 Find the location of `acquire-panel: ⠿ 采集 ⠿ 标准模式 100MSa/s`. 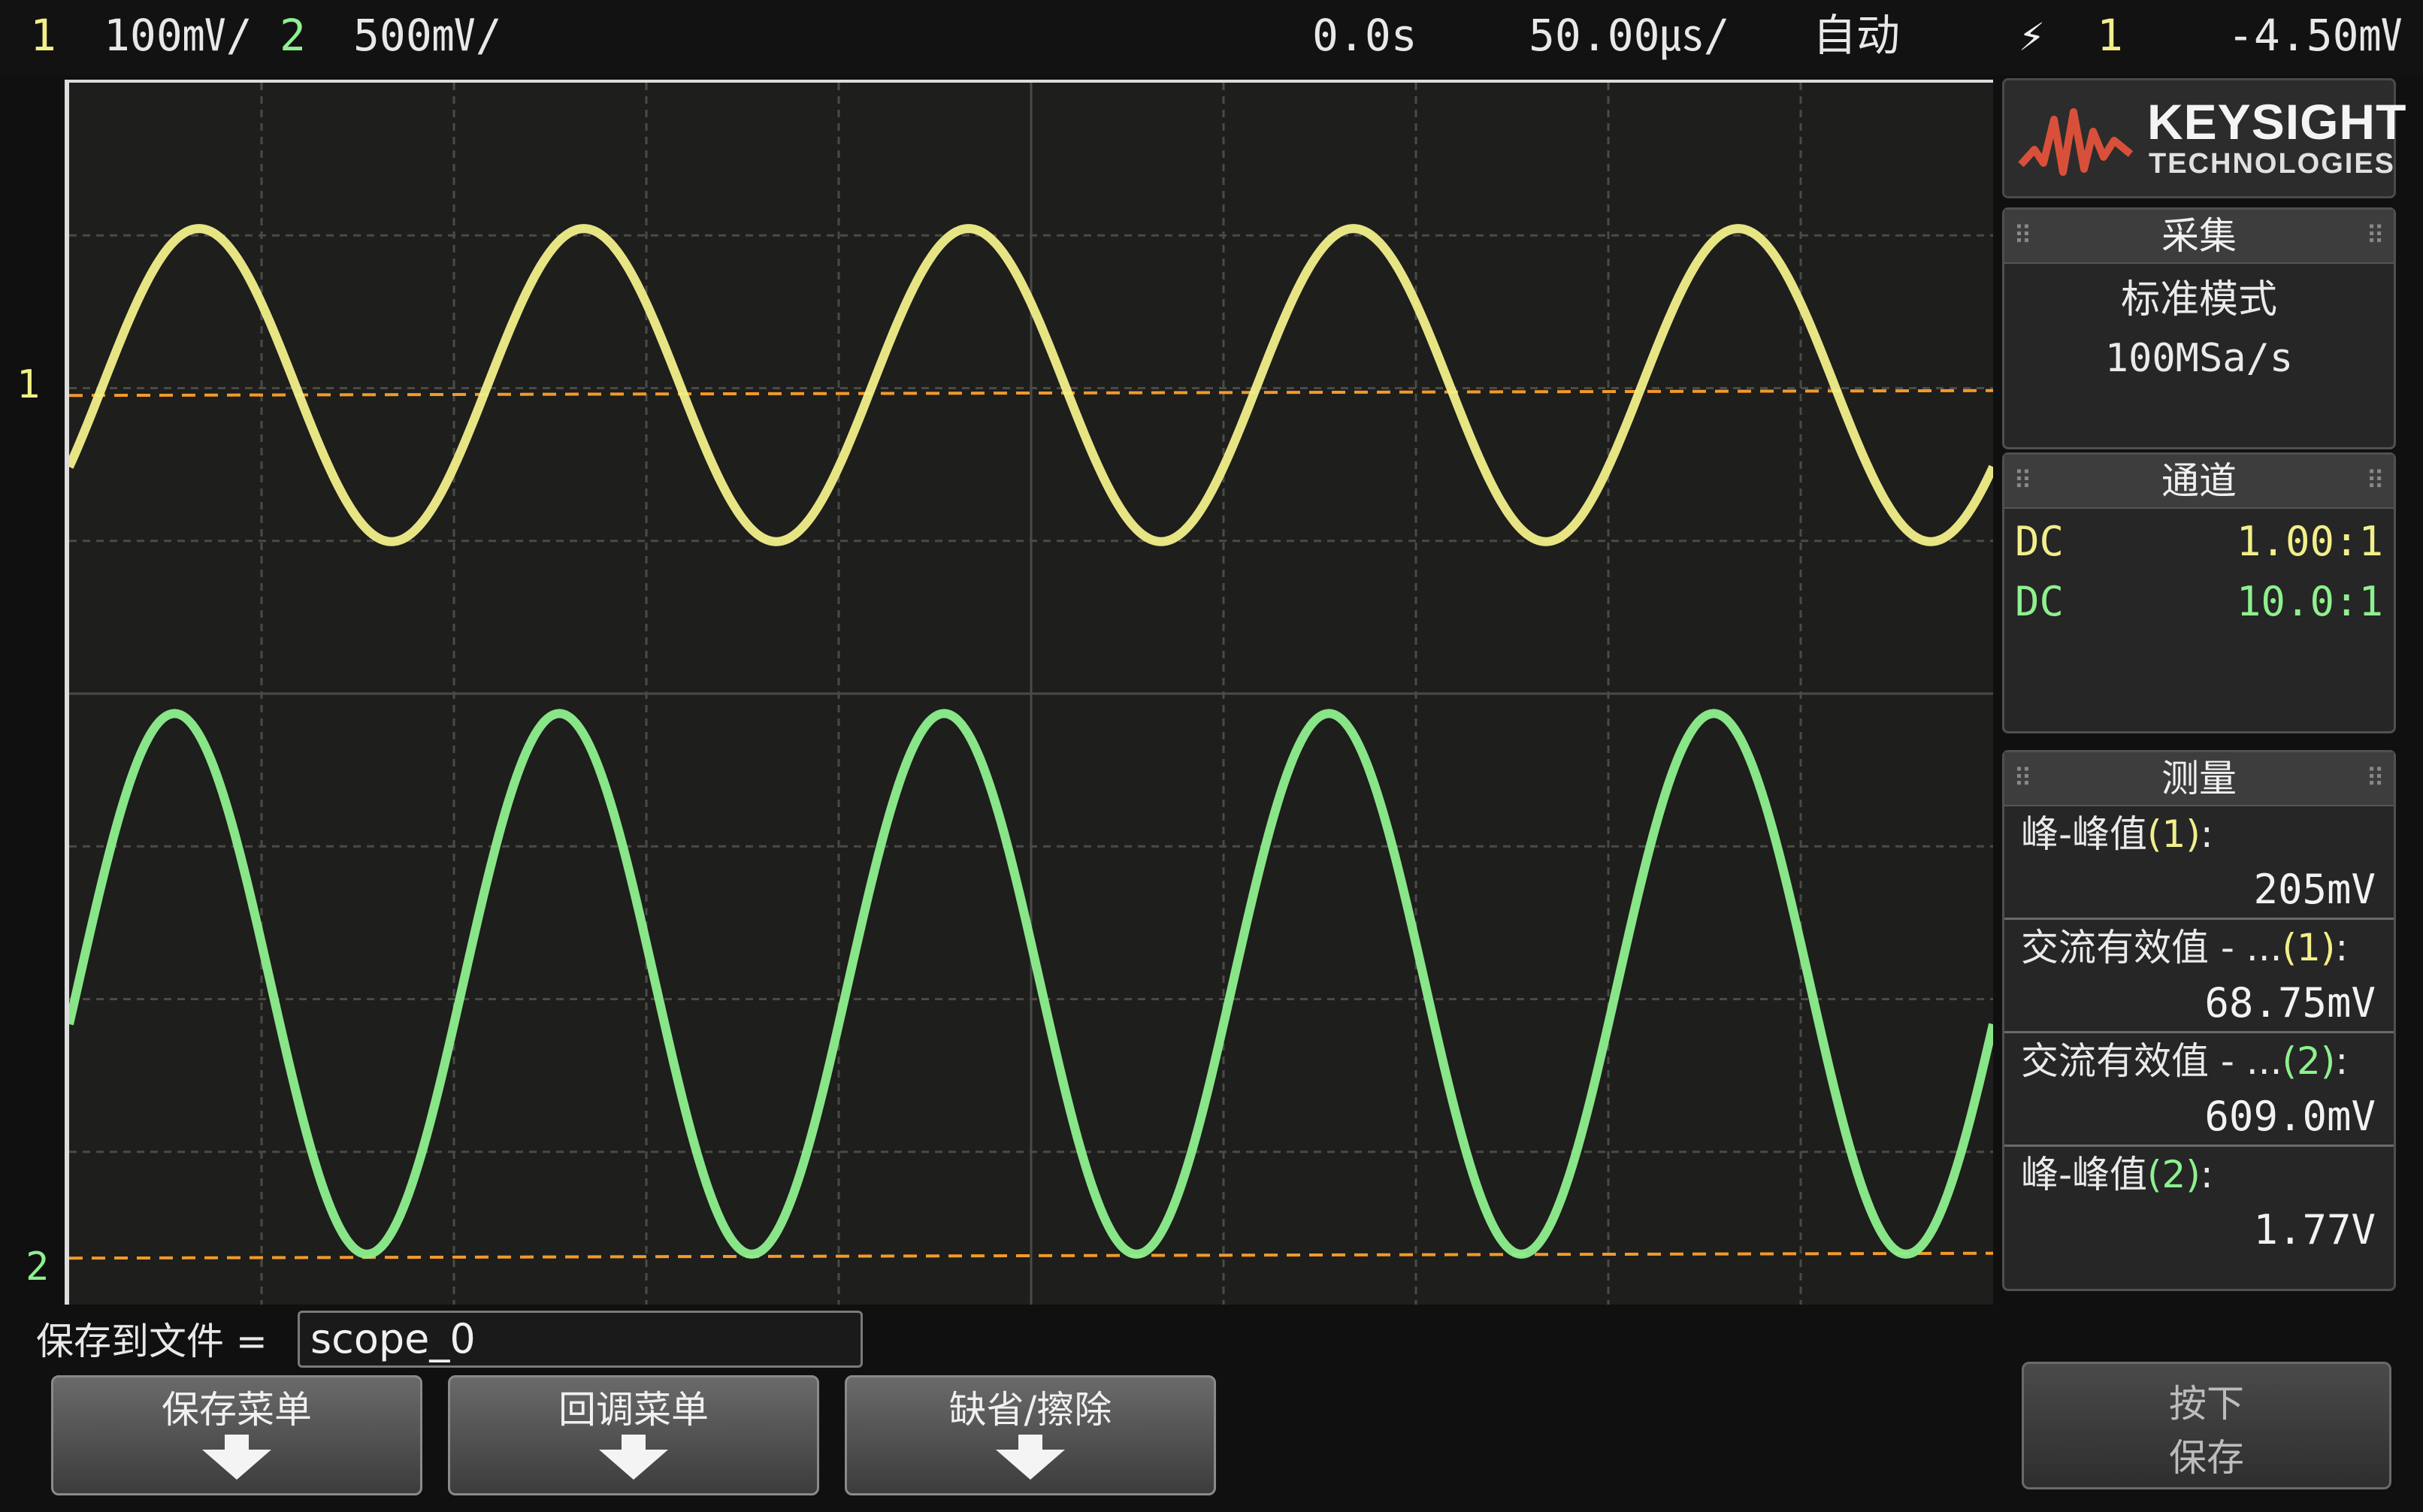

acquire-panel: ⠿ 采集 ⠿ 标准模式 100MSa/s is located at coordinates (2199, 328).